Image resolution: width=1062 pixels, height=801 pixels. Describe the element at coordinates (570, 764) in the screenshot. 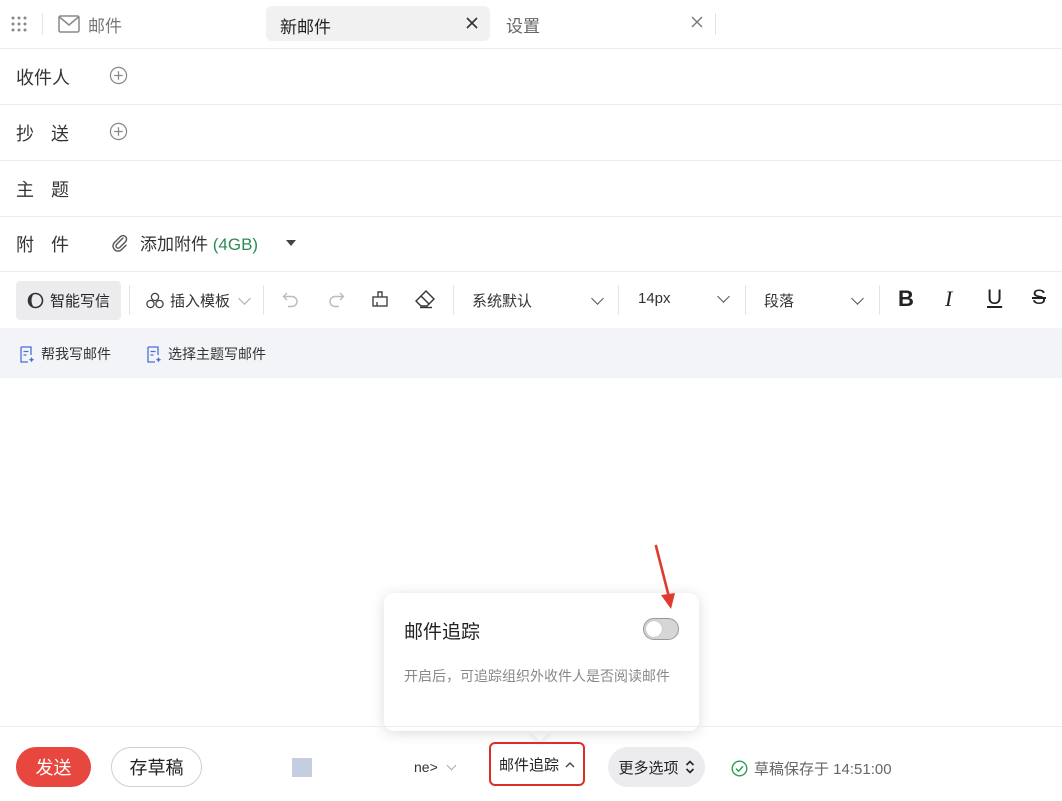

I see `chevron-up-icon` at that location.